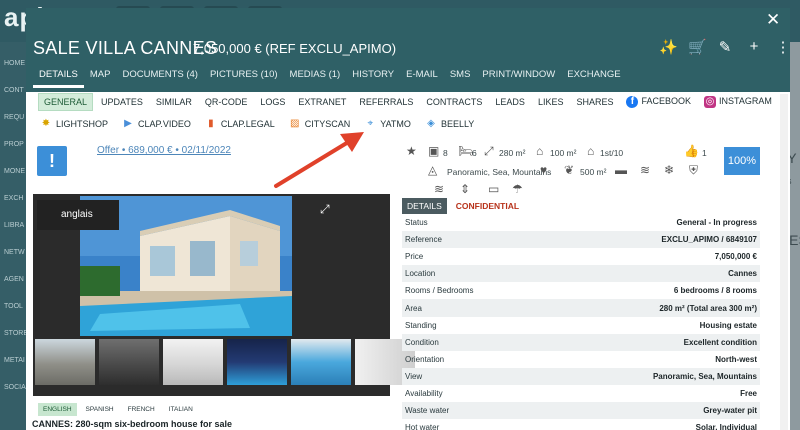 The image size is (800, 430). I want to click on tab-e-mail: E-MAIL, so click(422, 78).